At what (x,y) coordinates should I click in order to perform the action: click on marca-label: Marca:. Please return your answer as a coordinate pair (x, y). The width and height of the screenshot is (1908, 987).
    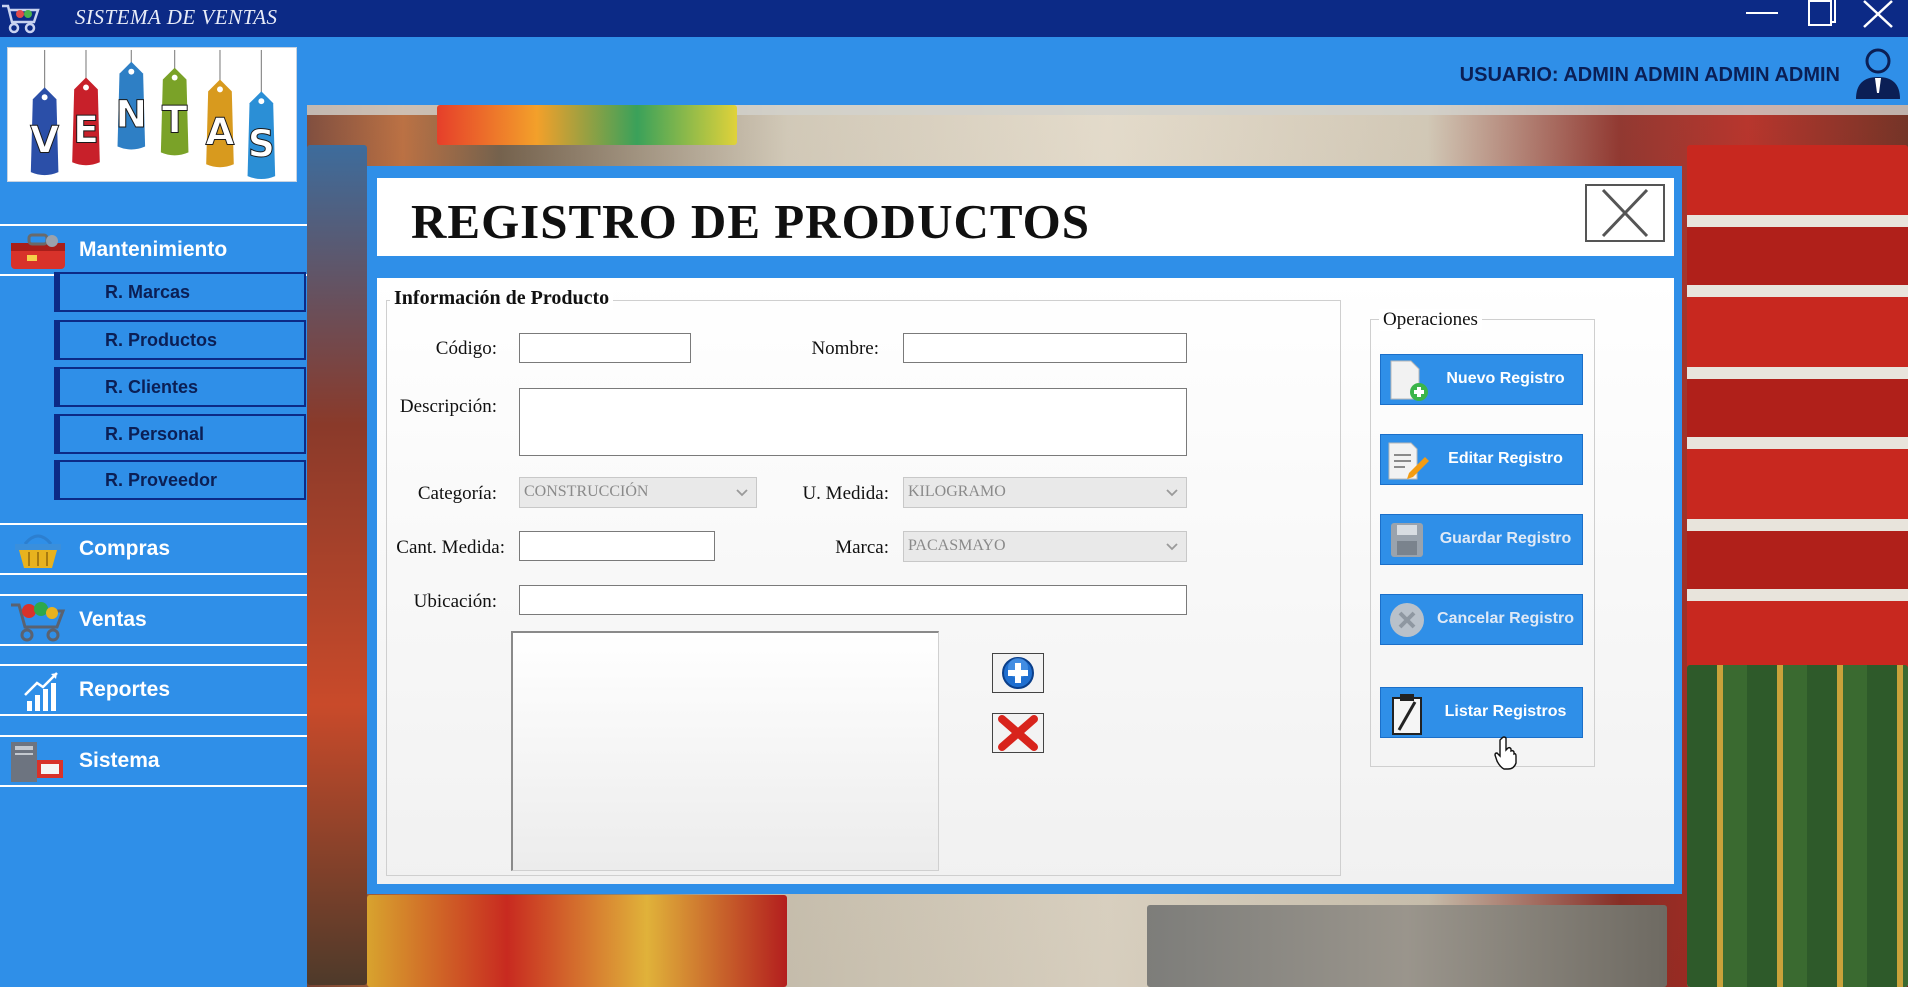
    Looking at the image, I should click on (862, 547).